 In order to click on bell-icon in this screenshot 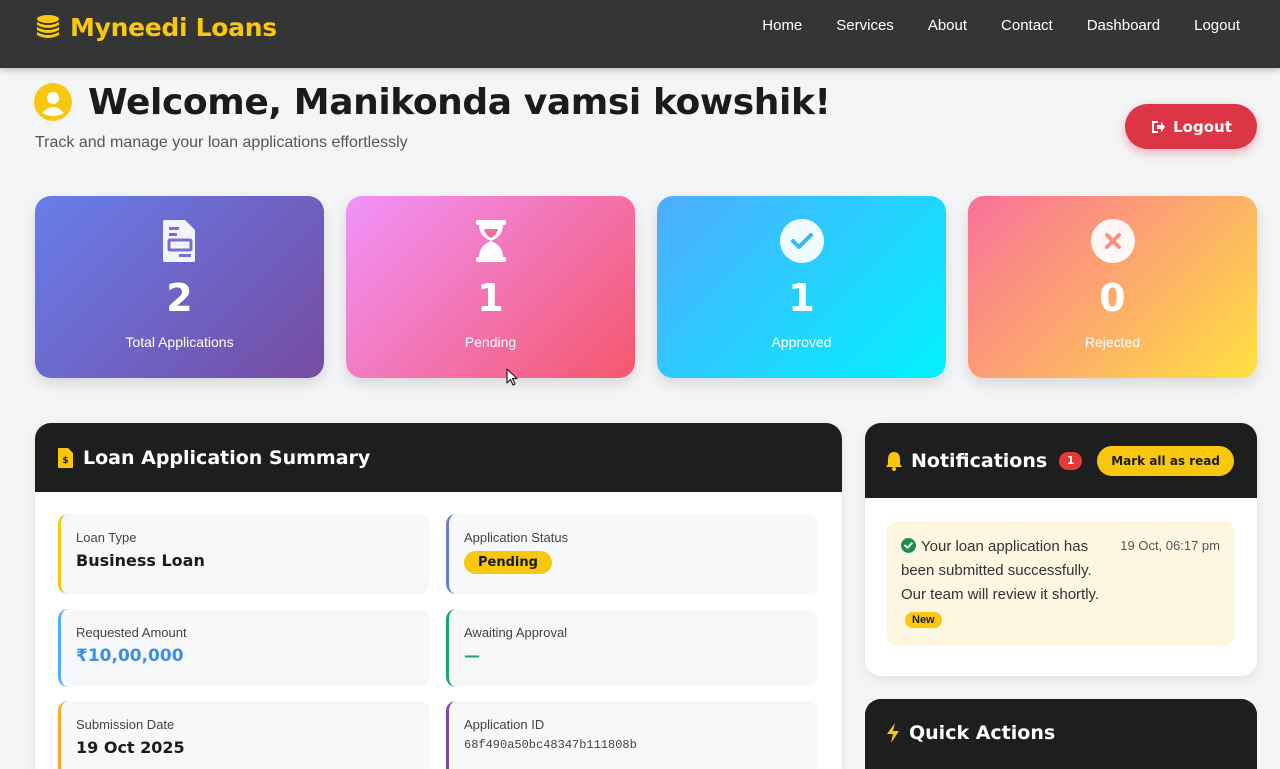, I will do `click(894, 461)`.